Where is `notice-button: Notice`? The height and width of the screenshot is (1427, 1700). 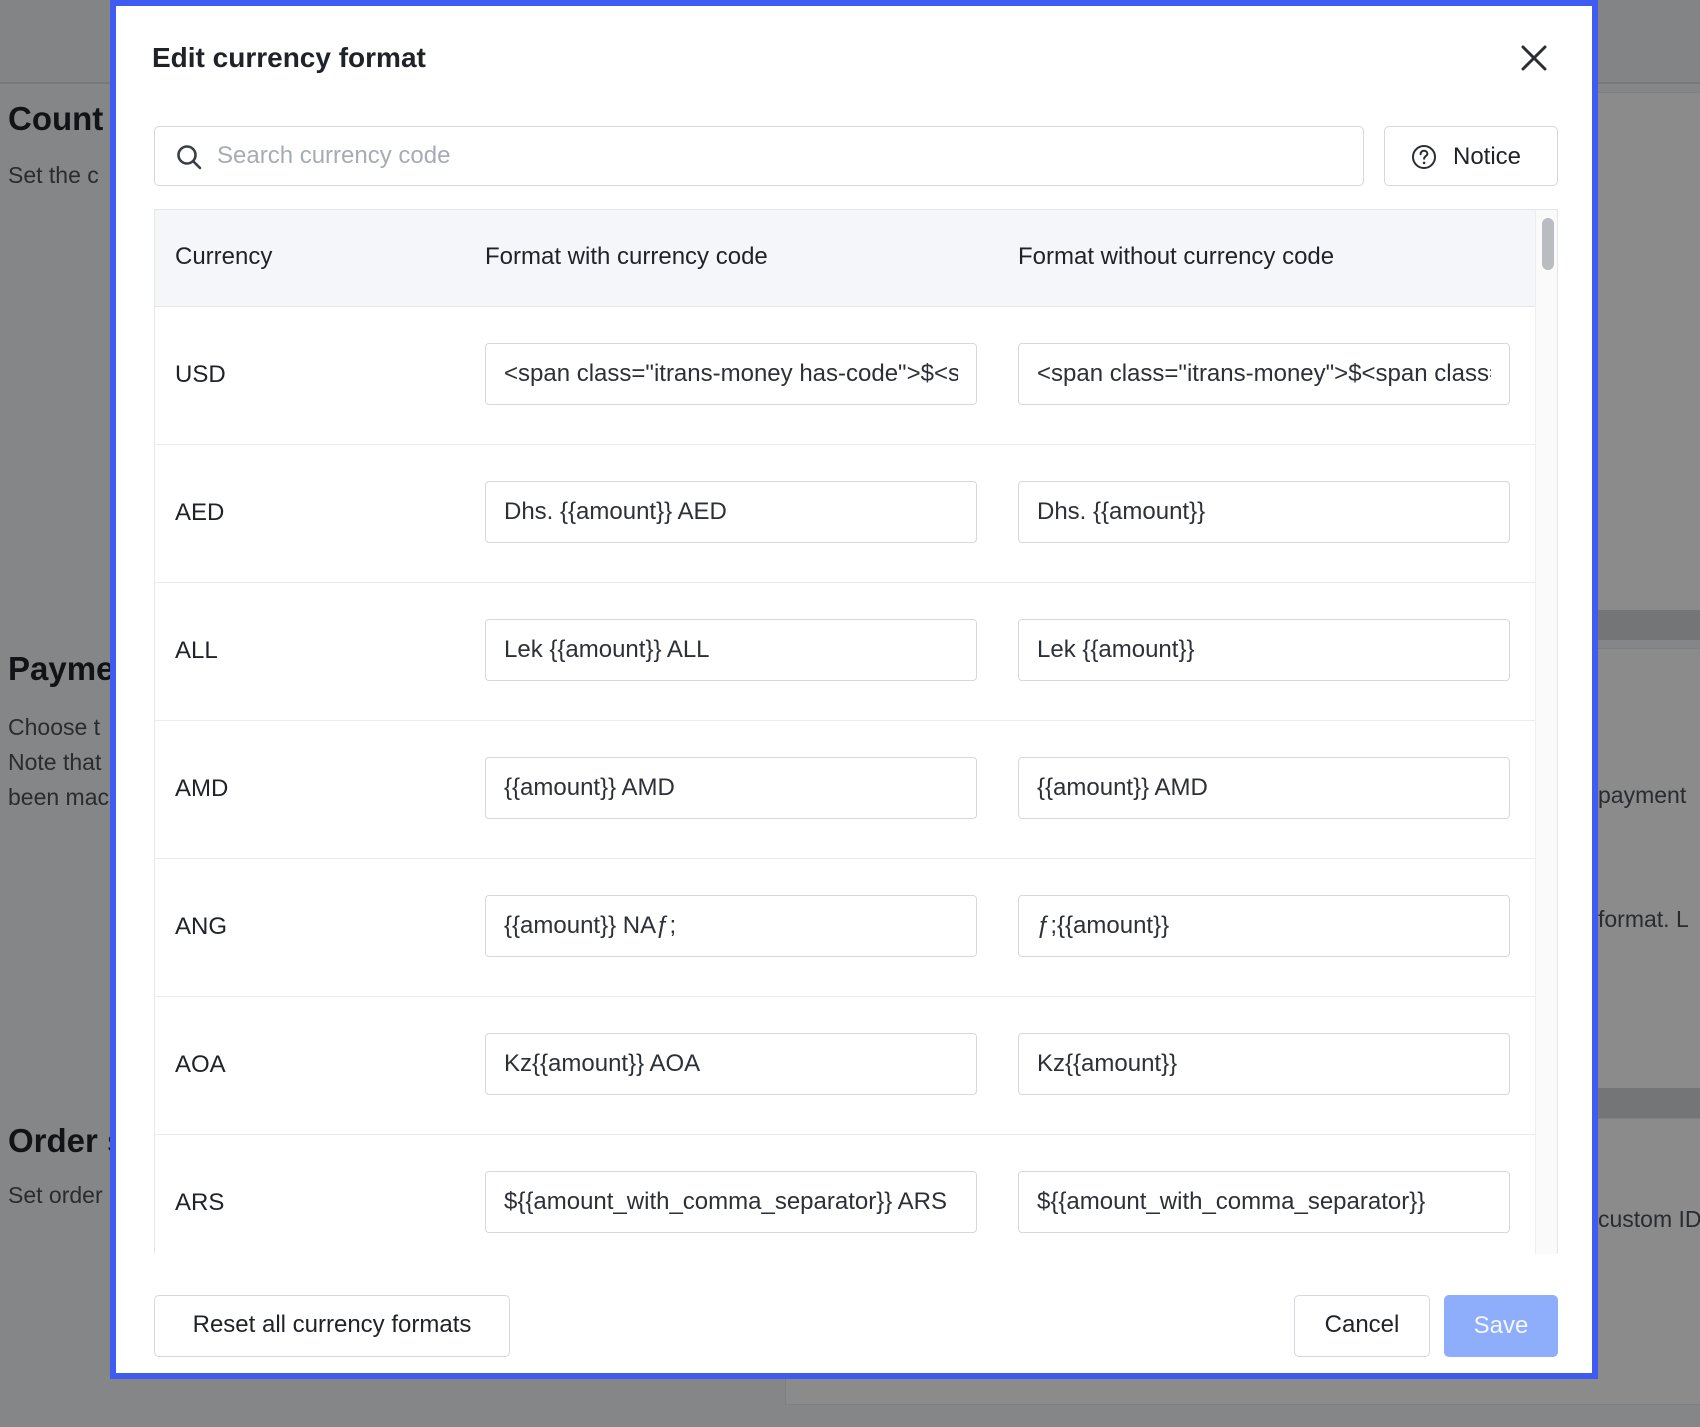 notice-button: Notice is located at coordinates (1471, 156).